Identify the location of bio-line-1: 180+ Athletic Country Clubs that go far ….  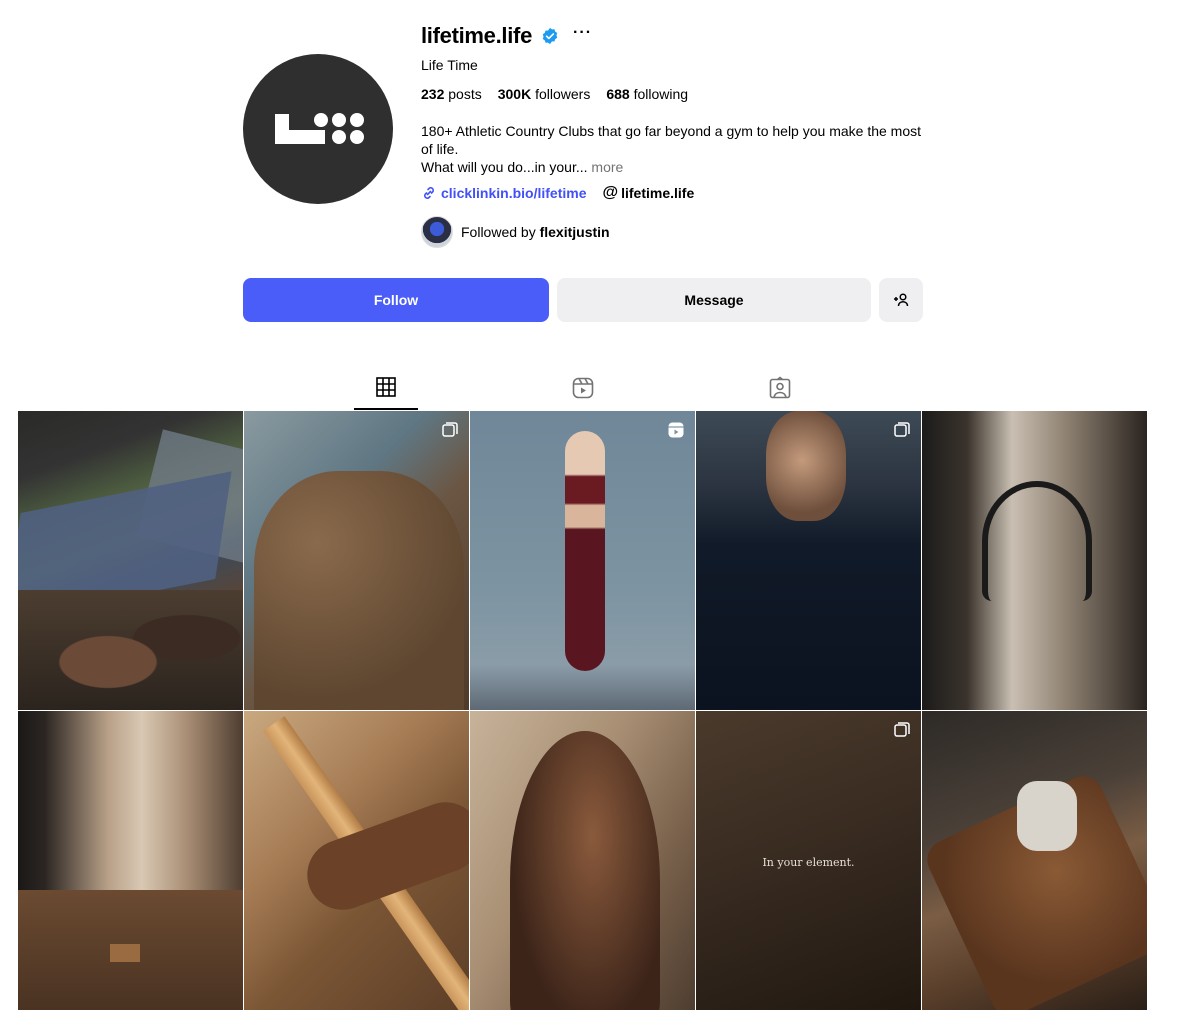
(671, 140).